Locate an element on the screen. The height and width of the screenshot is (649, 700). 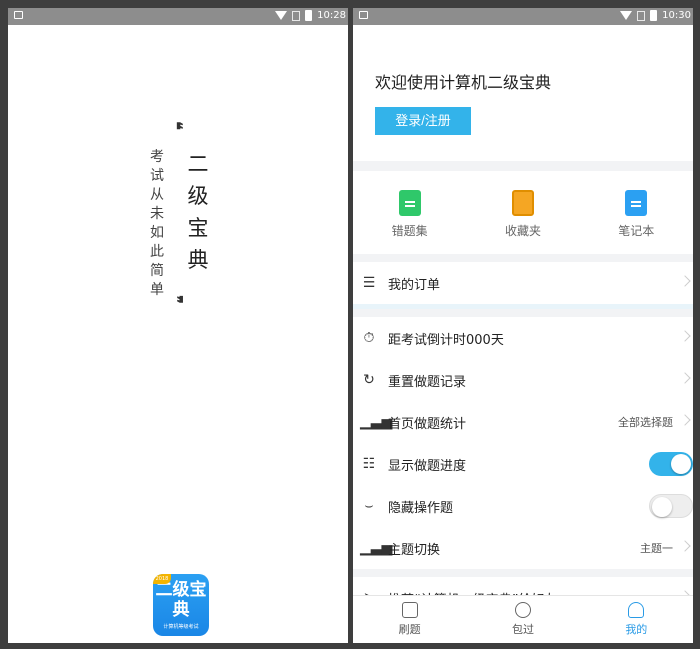
status-bar: 10:30 is located at coordinates (523, 16).